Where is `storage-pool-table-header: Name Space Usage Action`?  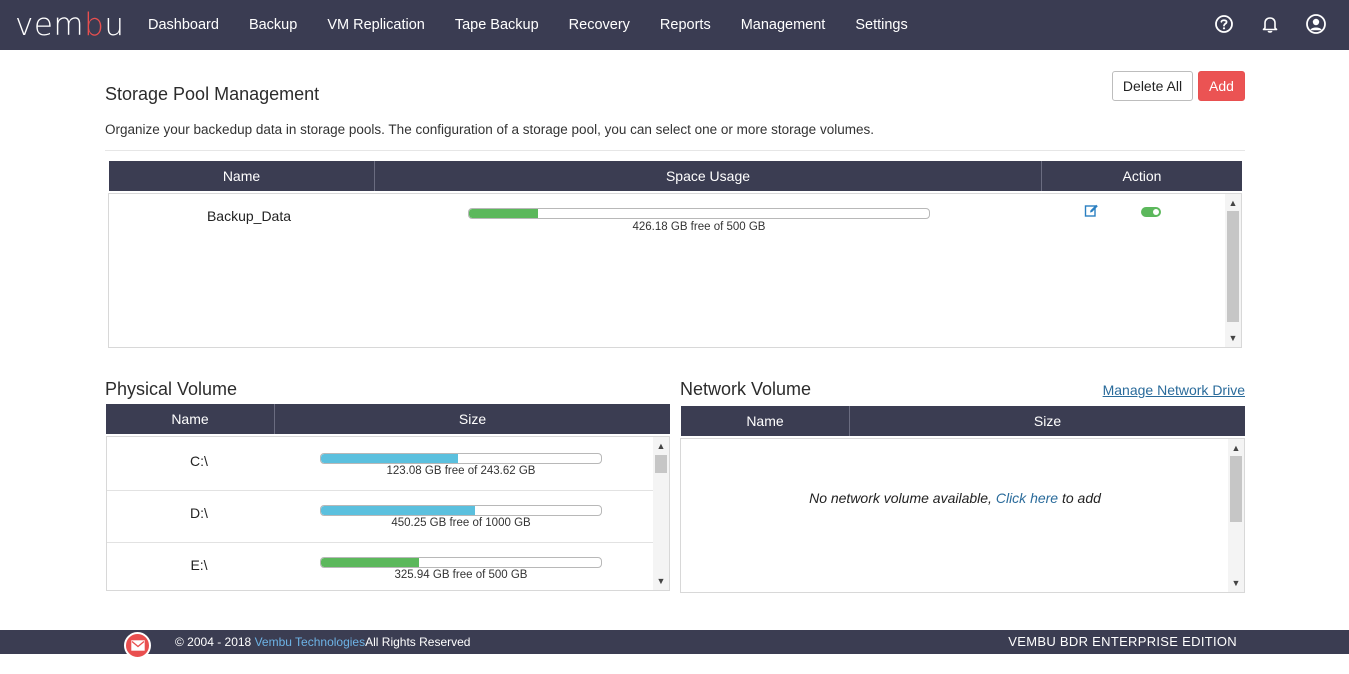 storage-pool-table-header: Name Space Usage Action is located at coordinates (675, 176).